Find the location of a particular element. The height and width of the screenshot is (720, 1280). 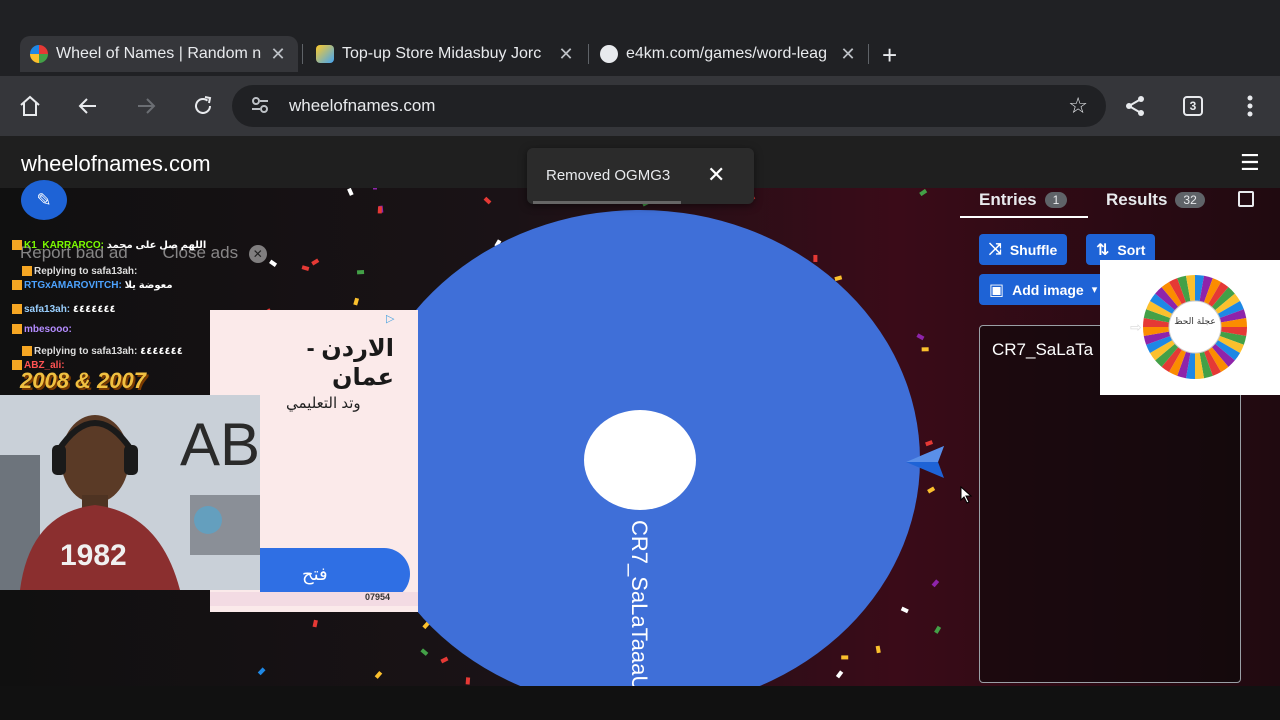

chat-message: RTGxAMAROVITCH: معوضة يلا is located at coordinates (92, 285).